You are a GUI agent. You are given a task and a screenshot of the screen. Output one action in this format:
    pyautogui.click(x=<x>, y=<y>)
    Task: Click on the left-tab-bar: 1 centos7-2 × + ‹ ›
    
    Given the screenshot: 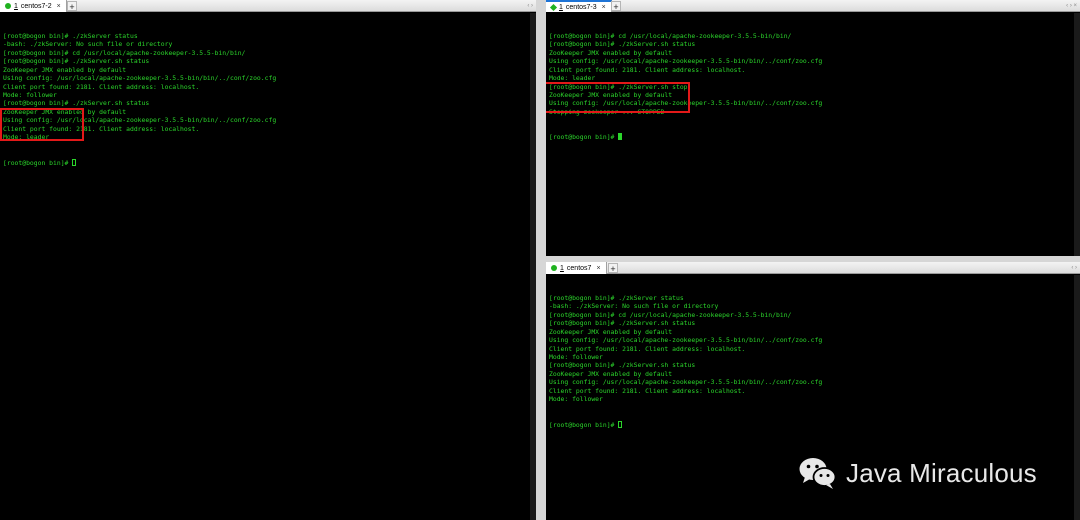 What is the action you would take?
    pyautogui.click(x=268, y=6)
    